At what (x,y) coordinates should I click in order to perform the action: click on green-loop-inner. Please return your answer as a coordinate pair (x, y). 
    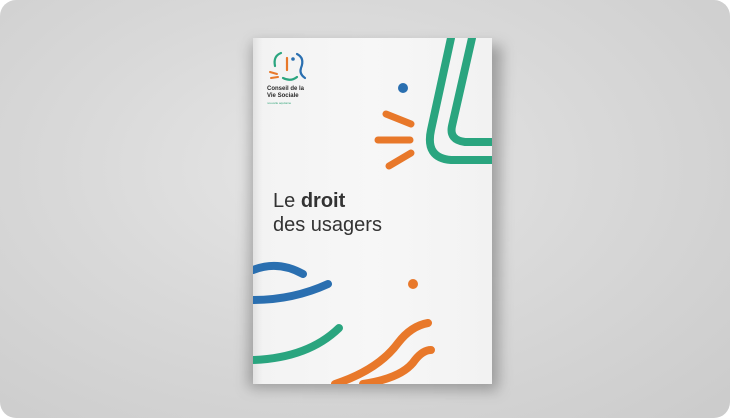
    Looking at the image, I should click on (469, 92).